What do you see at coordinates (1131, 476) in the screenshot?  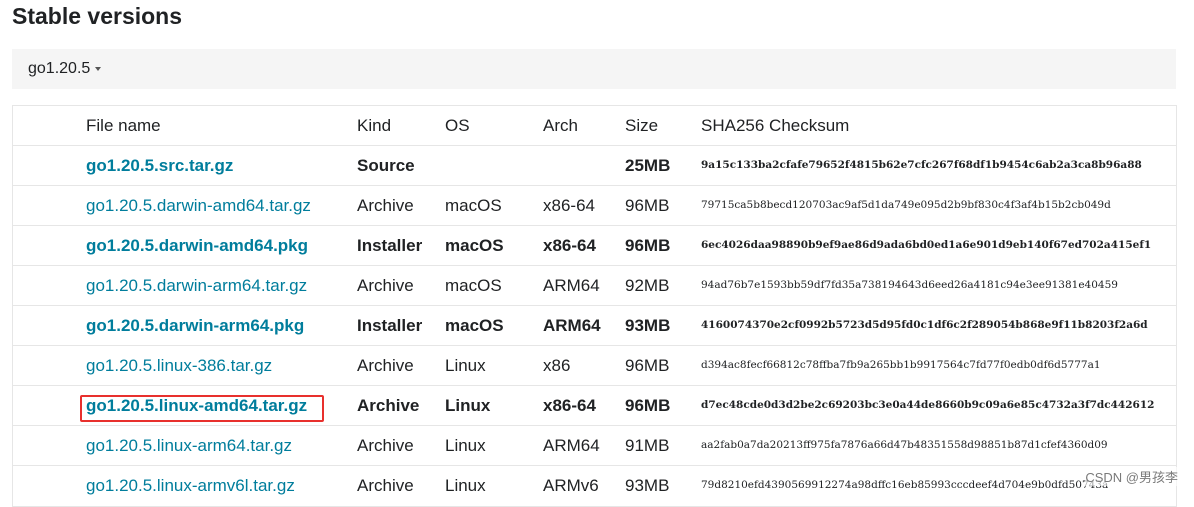 I see `watermark: CSDN @男孩李` at bounding box center [1131, 476].